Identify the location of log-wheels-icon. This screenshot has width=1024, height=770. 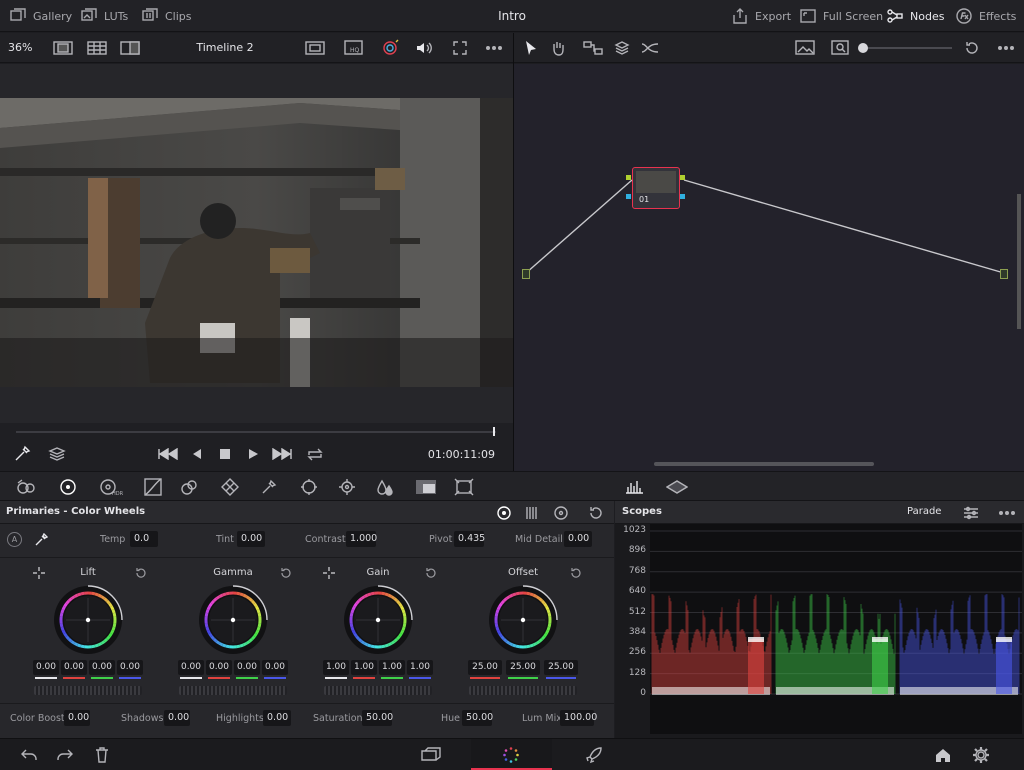
(561, 513).